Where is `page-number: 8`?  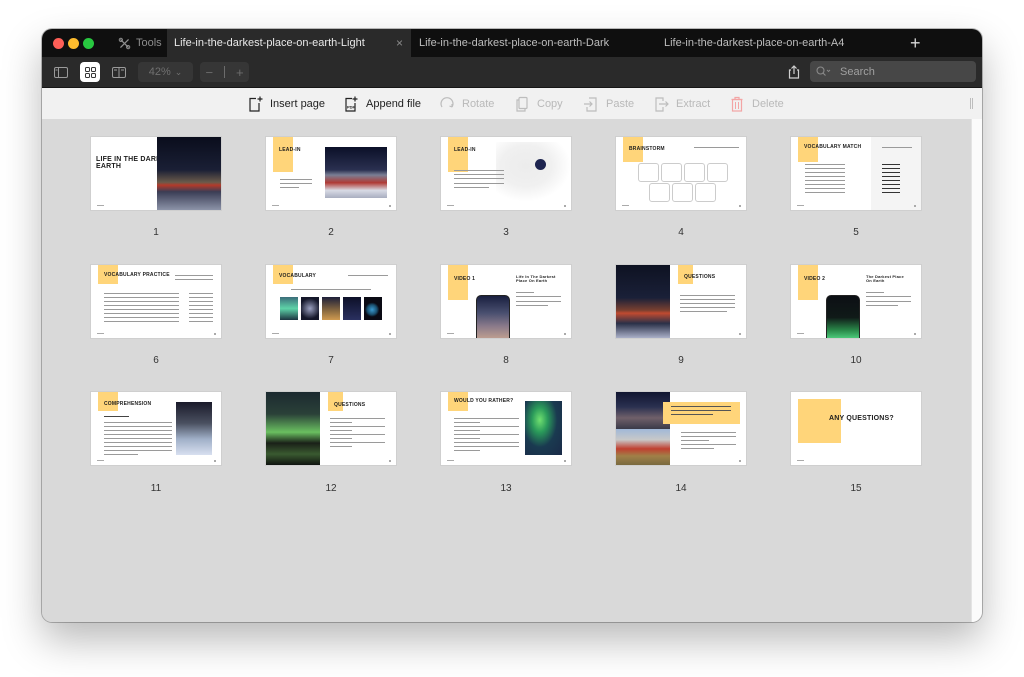 page-number: 8 is located at coordinates (506, 360).